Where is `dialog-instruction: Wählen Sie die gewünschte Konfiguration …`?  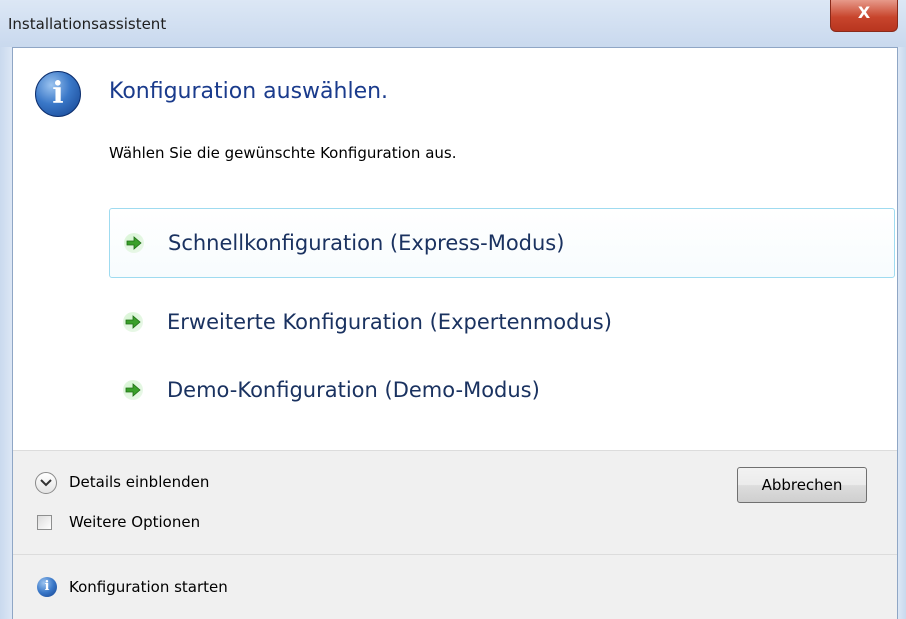
dialog-instruction: Wählen Sie die gewünschte Konfiguration … is located at coordinates (283, 153).